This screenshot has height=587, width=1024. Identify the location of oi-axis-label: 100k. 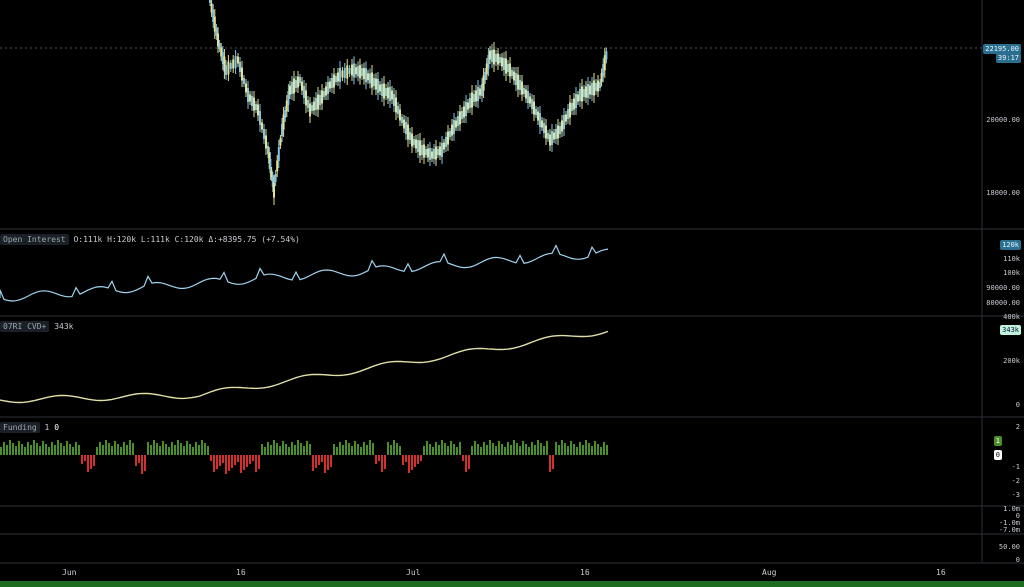
(1011, 273).